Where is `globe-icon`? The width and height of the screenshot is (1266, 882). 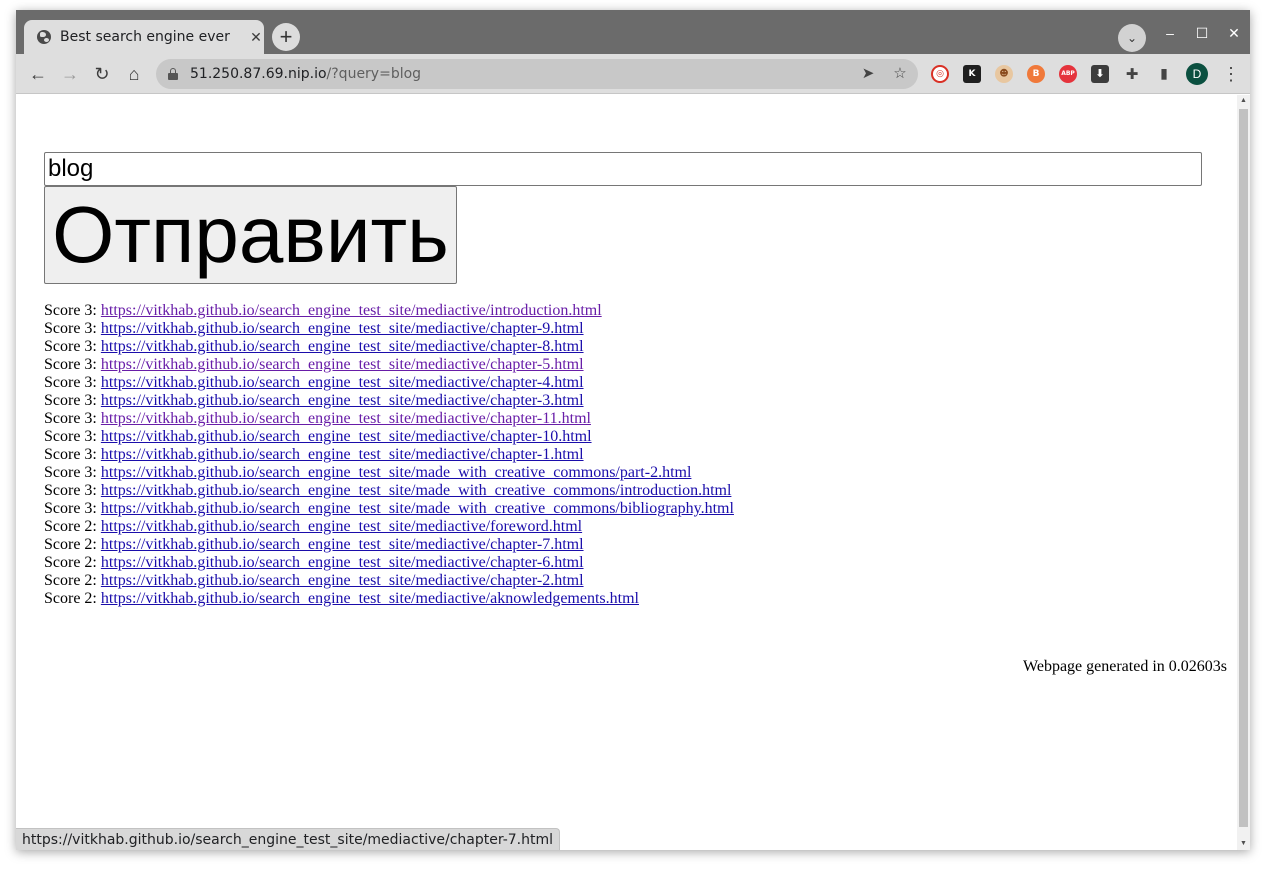
globe-icon is located at coordinates (44, 37).